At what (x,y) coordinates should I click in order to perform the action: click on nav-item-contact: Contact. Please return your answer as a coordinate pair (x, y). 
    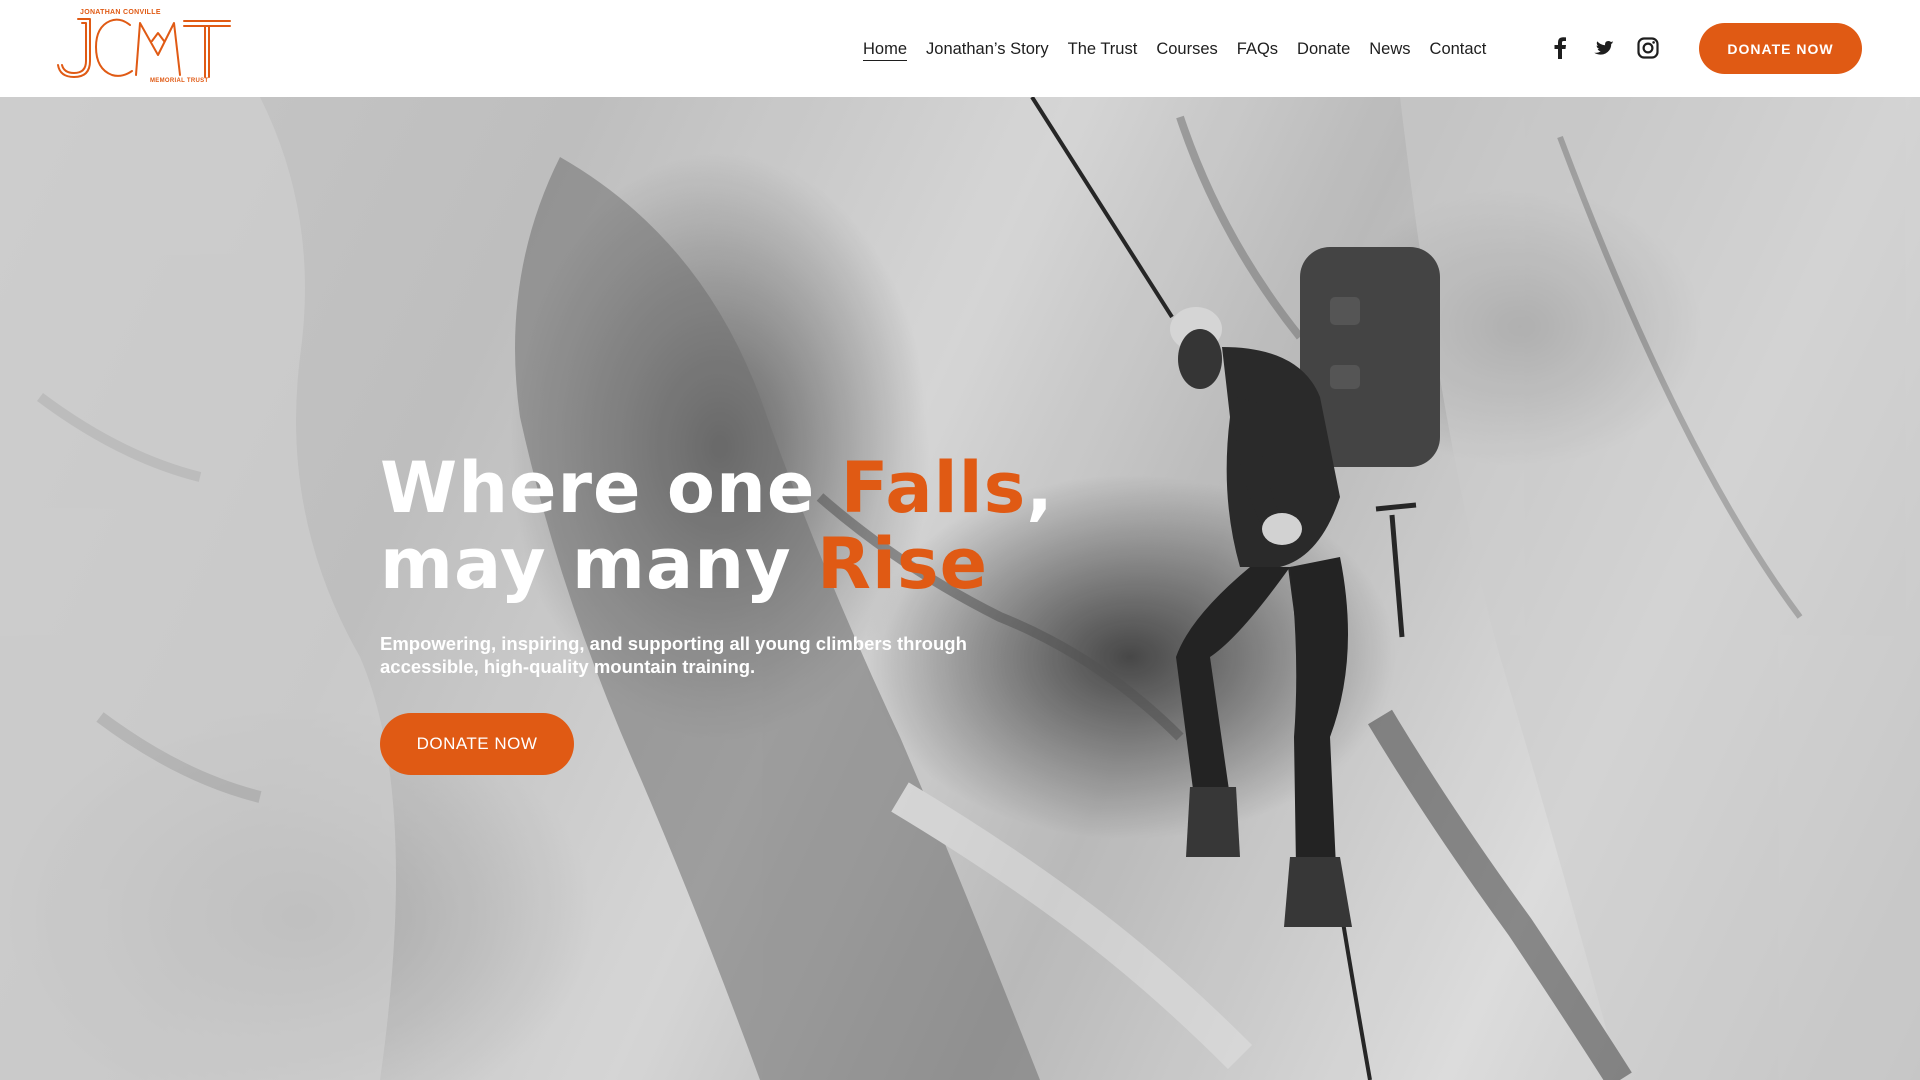
    Looking at the image, I should click on (1458, 49).